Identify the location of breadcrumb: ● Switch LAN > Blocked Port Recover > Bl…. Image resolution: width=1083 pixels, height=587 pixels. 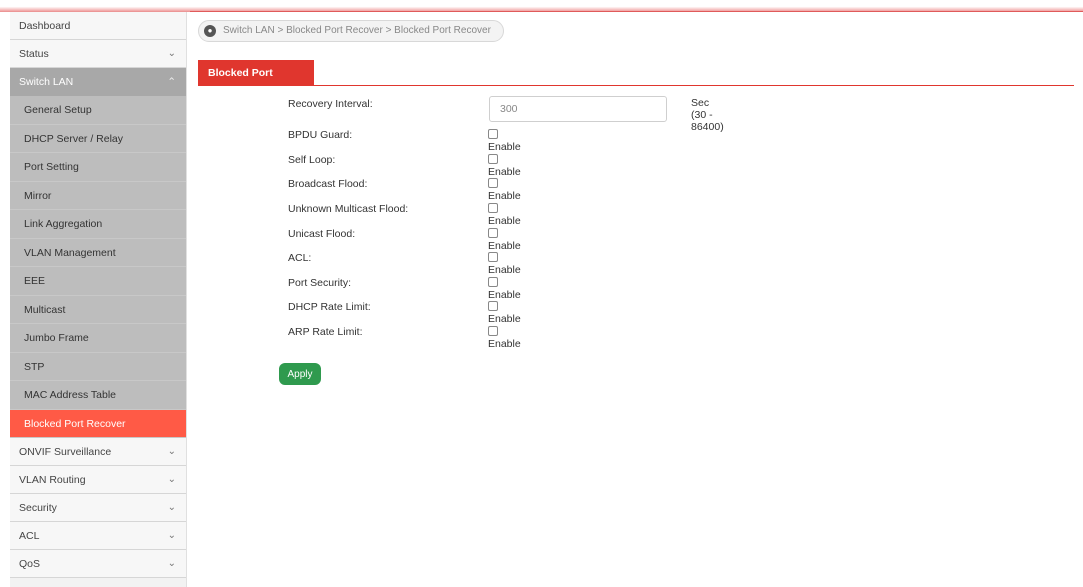
(351, 31).